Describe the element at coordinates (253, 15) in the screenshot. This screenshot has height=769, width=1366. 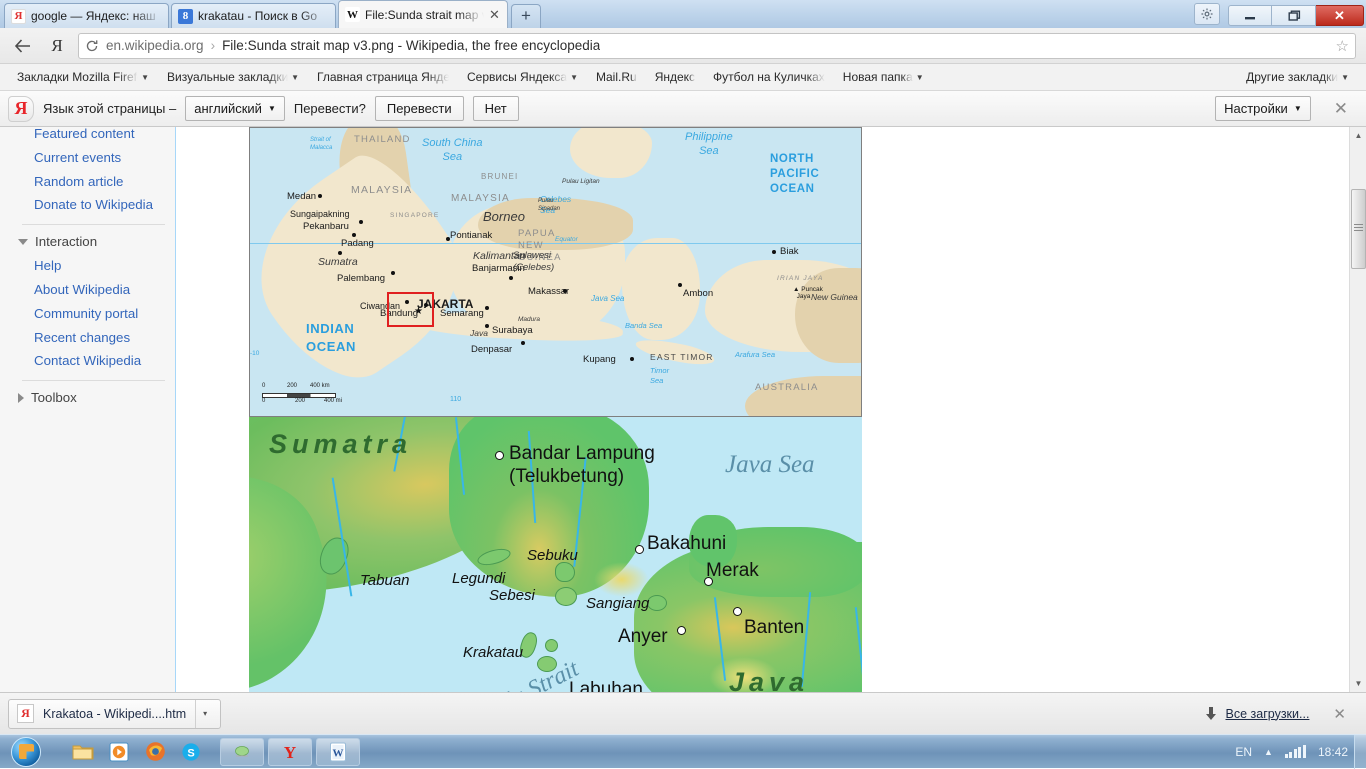
I see `browser-tab-2: 8 krakatau - Поиск в Go` at that location.